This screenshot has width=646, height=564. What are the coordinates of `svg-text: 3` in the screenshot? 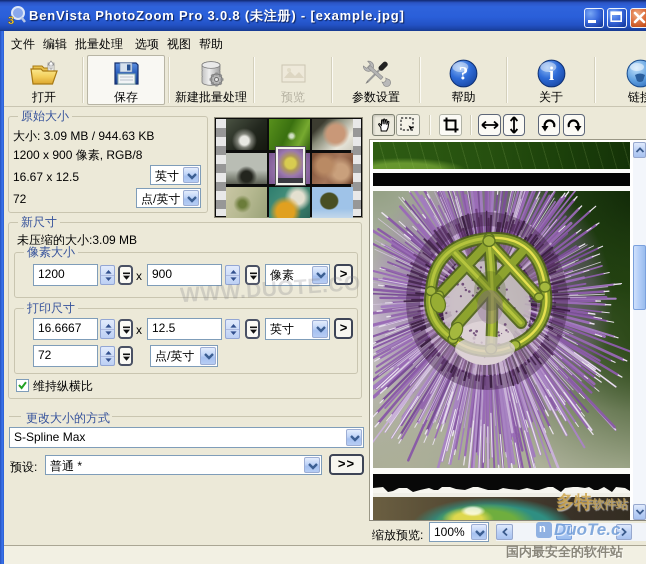 It's located at (11, 20).